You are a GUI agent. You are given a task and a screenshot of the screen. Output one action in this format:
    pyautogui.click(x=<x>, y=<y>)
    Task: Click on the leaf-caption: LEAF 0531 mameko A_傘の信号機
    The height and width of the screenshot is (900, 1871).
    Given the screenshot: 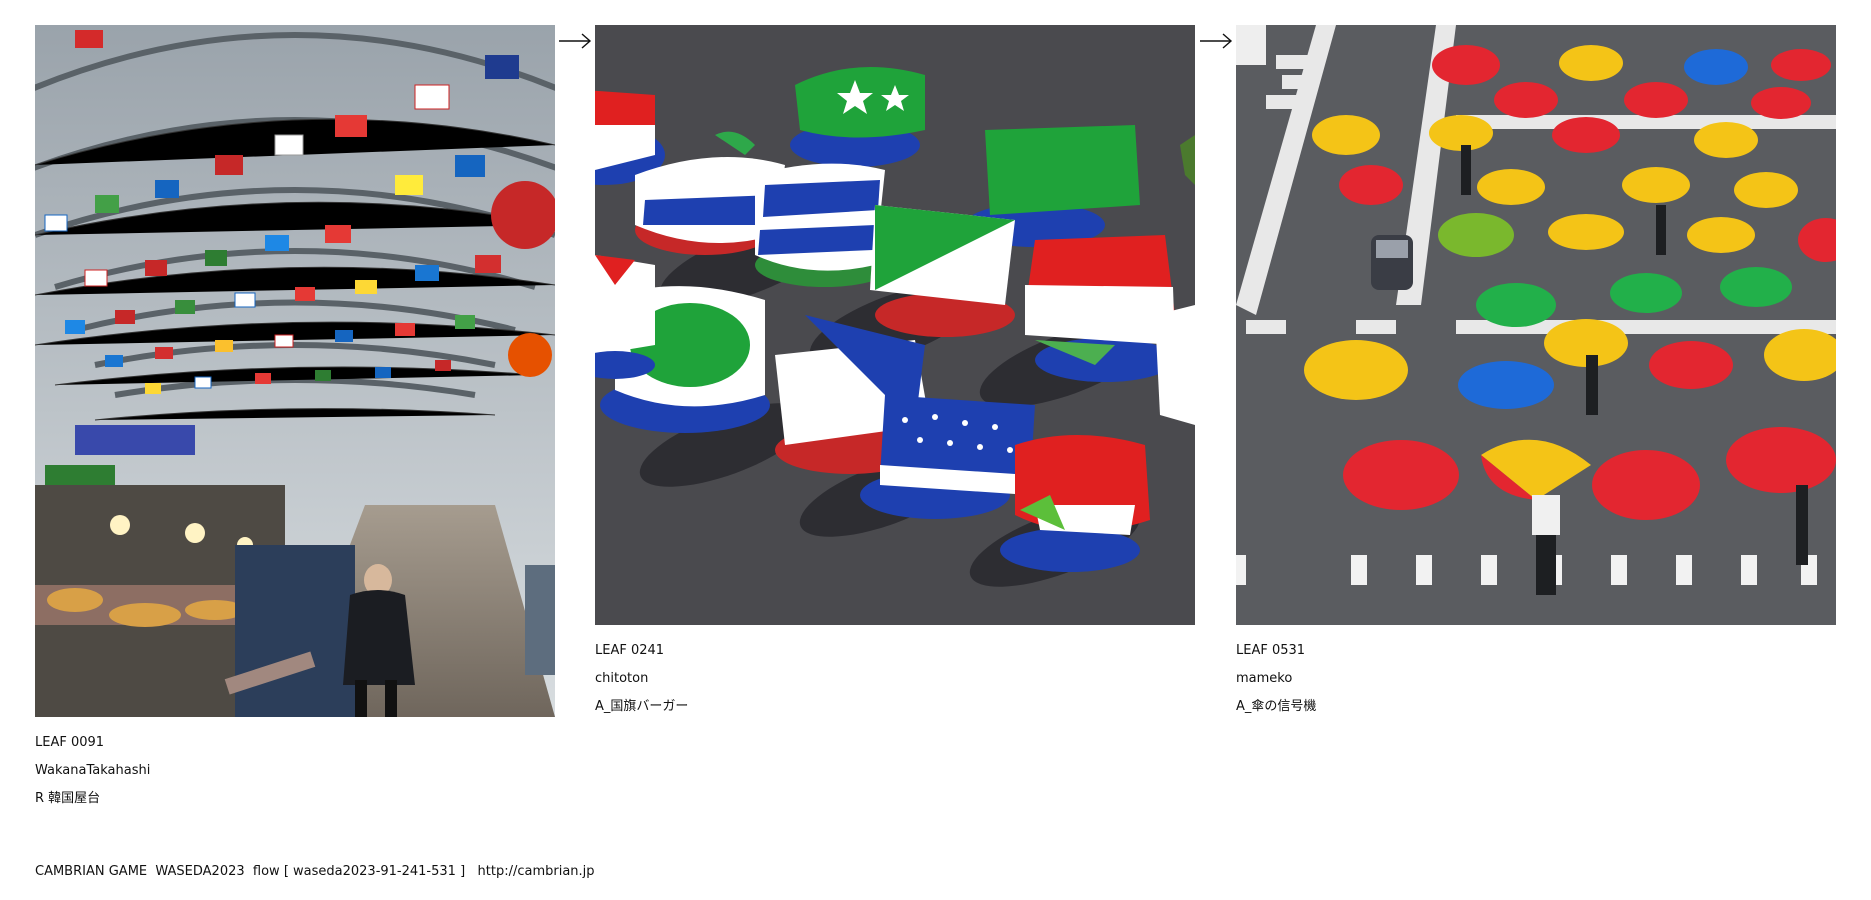 What is the action you would take?
    pyautogui.click(x=1536, y=679)
    